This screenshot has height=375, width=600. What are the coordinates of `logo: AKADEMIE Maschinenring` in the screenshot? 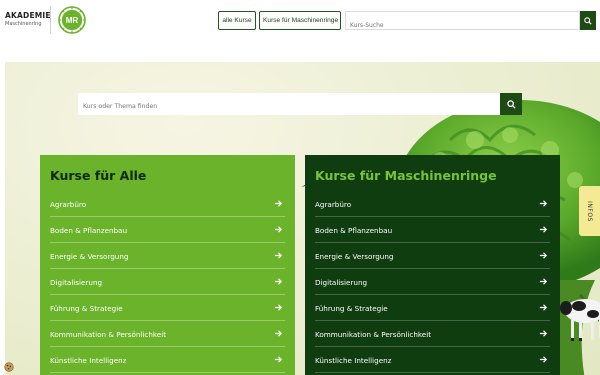 It's located at (28, 19).